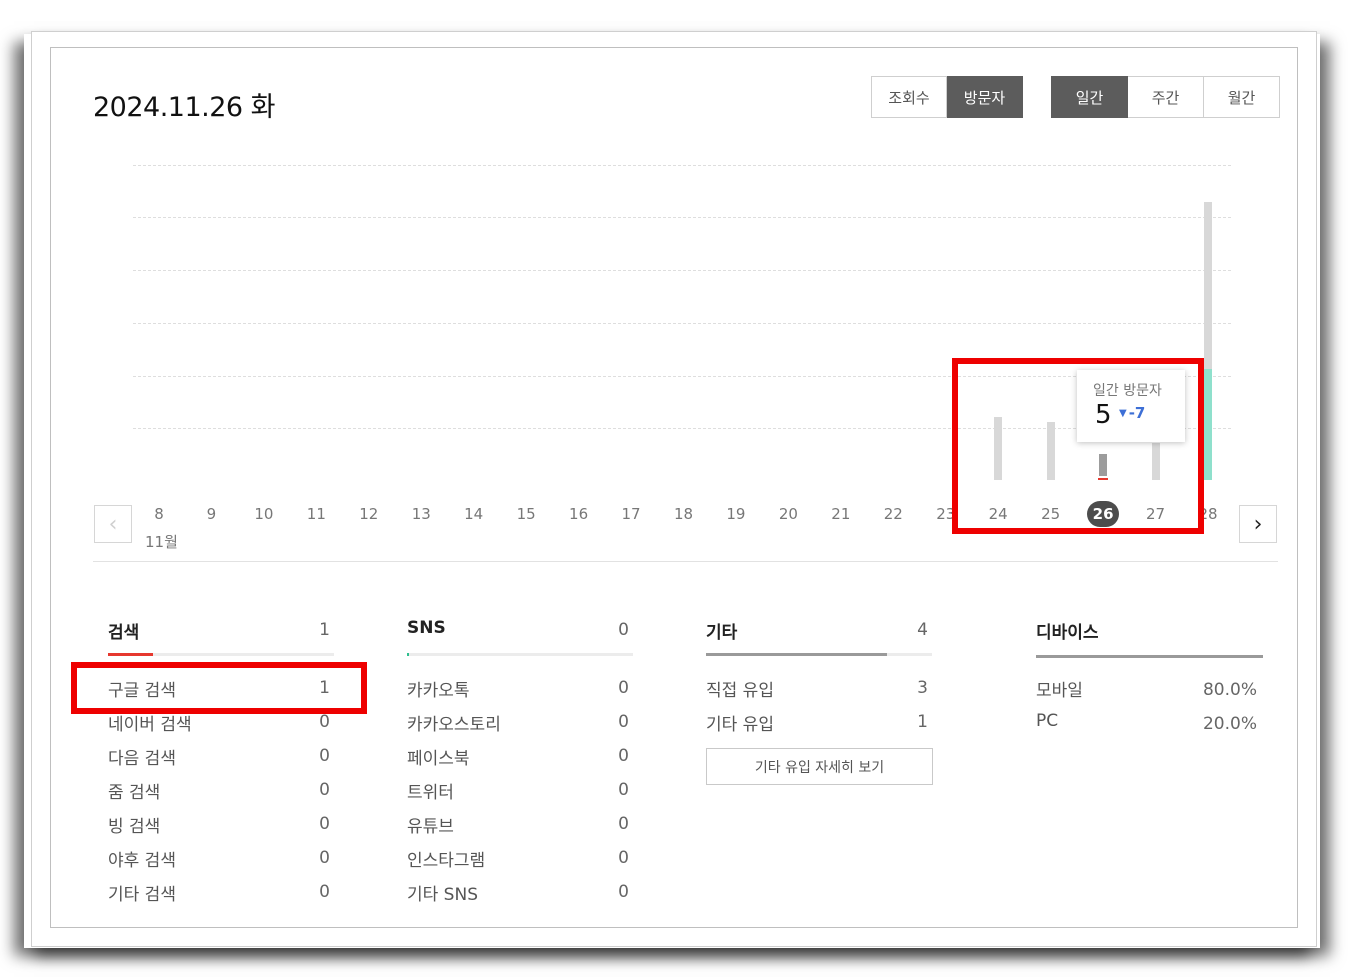 The height and width of the screenshot is (978, 1348). Describe the element at coordinates (369, 514) in the screenshot. I see `x-tick-label: 12` at that location.